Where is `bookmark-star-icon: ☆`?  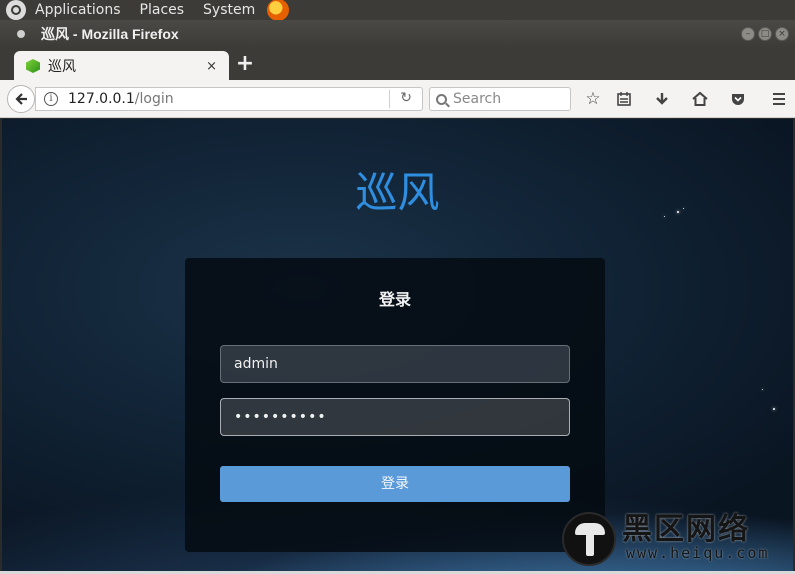 bookmark-star-icon: ☆ is located at coordinates (593, 99).